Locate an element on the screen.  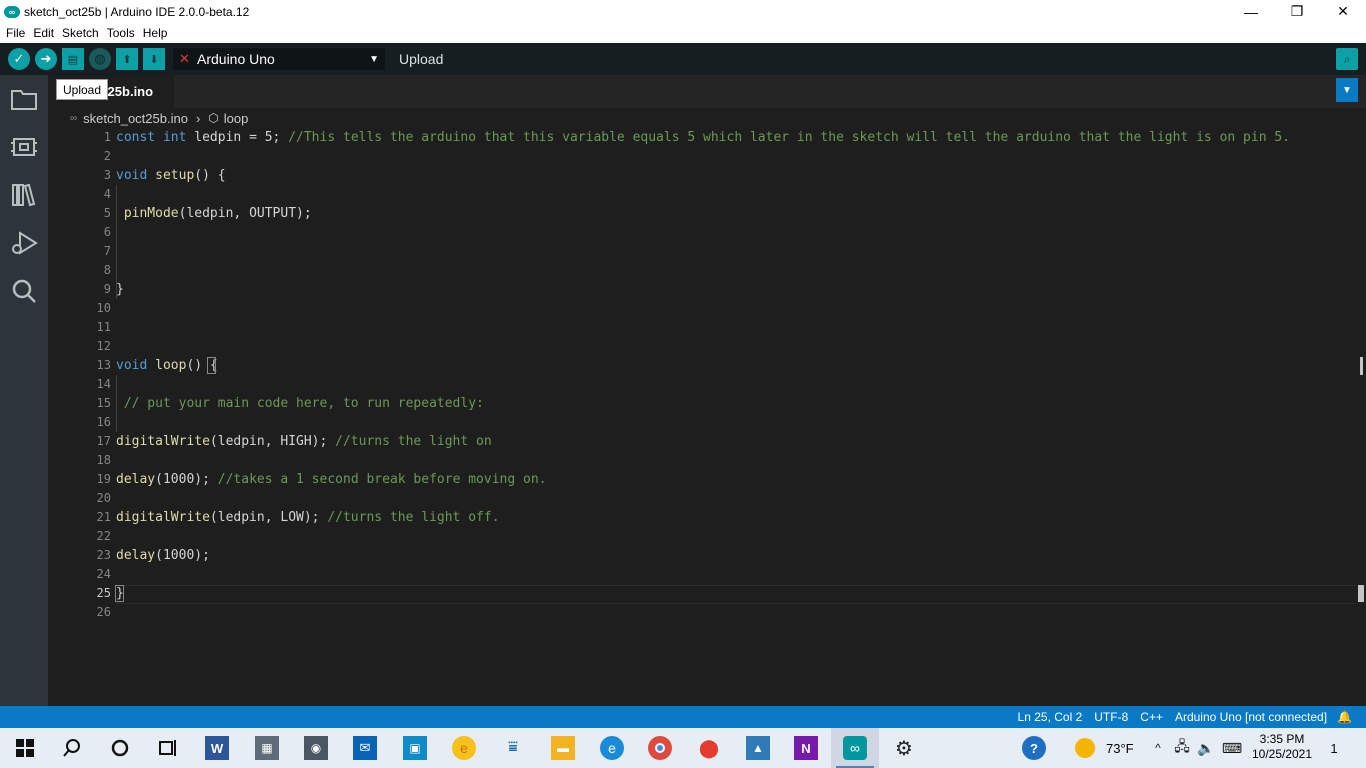
serial-monitor-icon: ⌕ is located at coordinates (1347, 58).